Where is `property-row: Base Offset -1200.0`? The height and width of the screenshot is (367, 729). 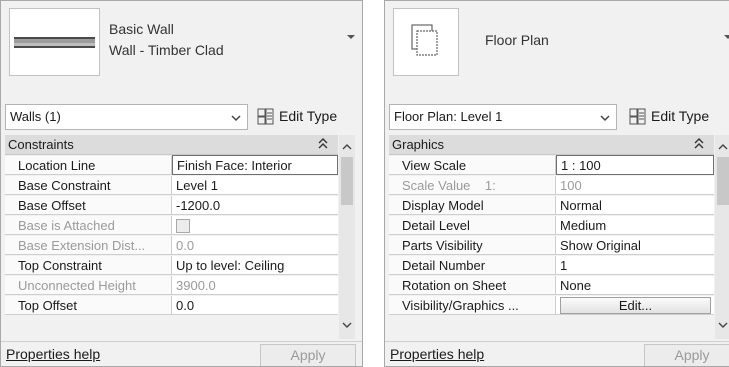
property-row: Base Offset -1200.0 is located at coordinates (171, 205).